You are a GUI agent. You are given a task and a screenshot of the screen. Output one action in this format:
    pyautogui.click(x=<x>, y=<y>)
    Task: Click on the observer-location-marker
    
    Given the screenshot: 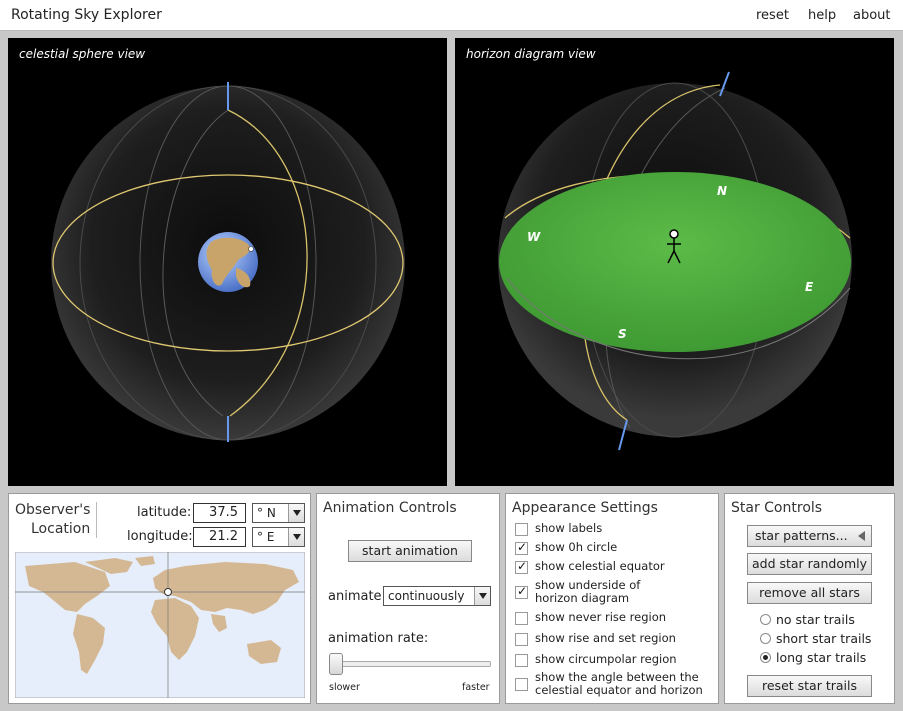 What is the action you would take?
    pyautogui.click(x=168, y=592)
    